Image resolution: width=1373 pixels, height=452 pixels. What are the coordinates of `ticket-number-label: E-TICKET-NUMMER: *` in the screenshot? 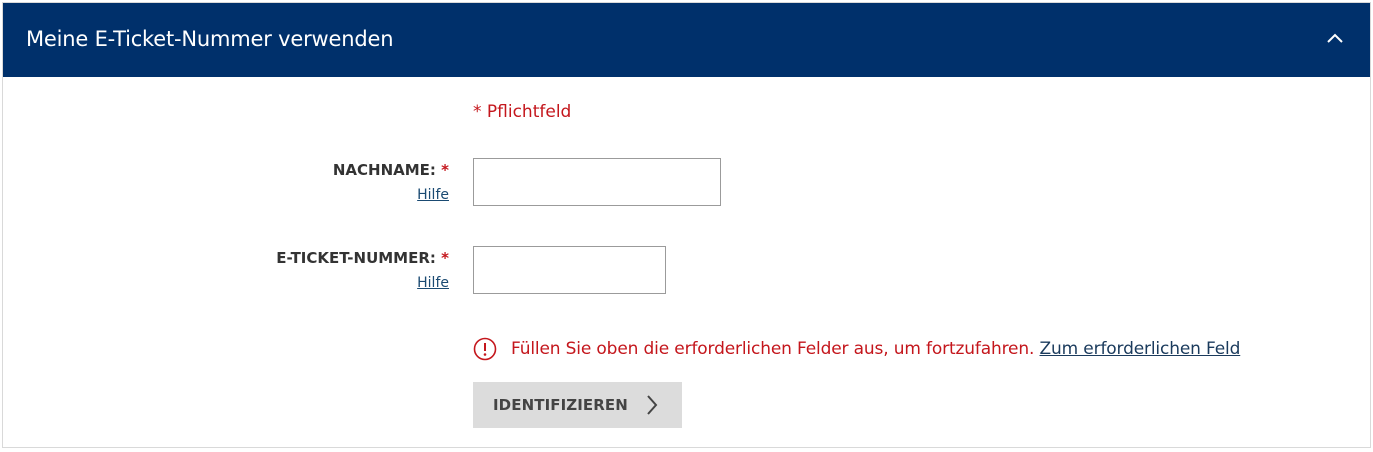 It's located at (362, 258).